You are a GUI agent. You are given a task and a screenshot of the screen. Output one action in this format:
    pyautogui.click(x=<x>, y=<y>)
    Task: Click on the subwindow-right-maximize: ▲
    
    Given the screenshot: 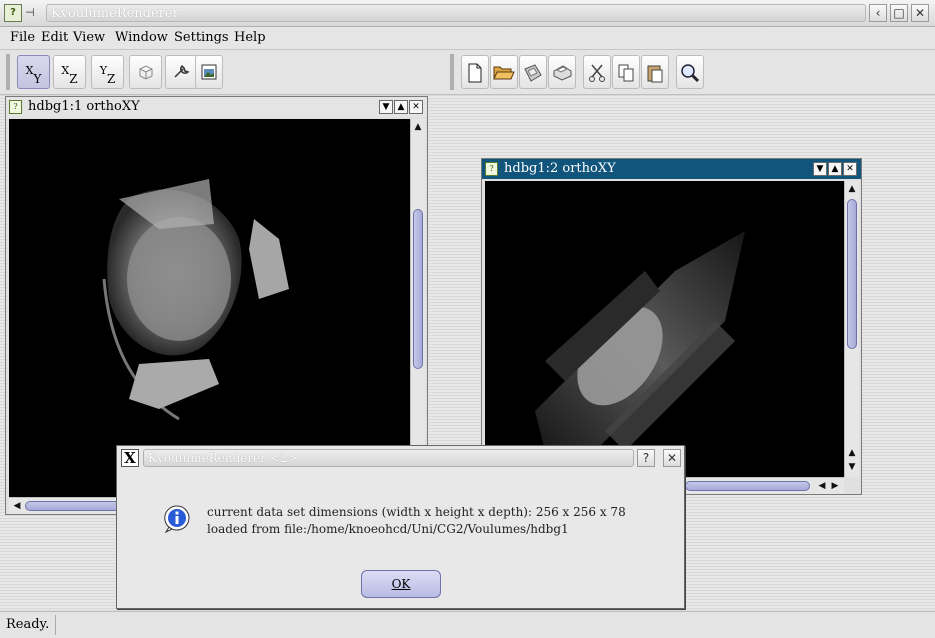 What is the action you would take?
    pyautogui.click(x=835, y=169)
    